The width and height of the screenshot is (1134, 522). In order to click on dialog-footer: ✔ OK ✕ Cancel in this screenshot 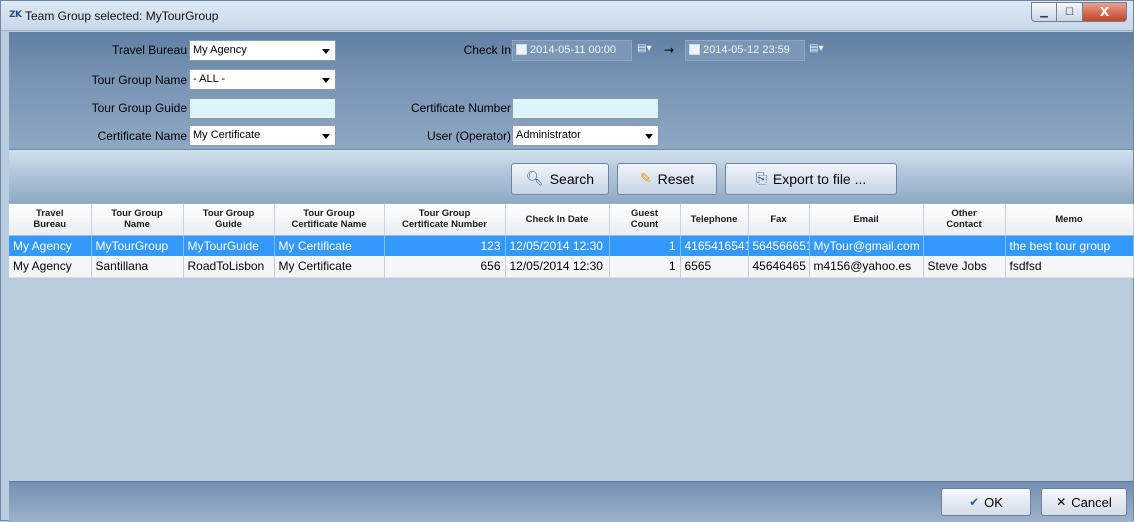, I will do `click(571, 501)`.